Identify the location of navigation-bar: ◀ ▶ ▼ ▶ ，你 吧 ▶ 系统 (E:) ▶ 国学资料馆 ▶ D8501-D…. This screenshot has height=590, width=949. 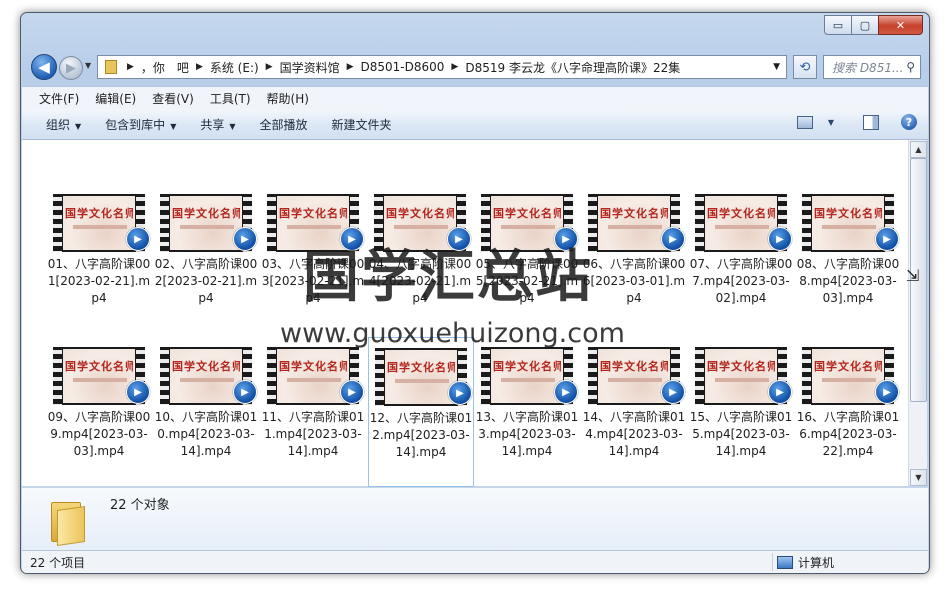
(475, 67).